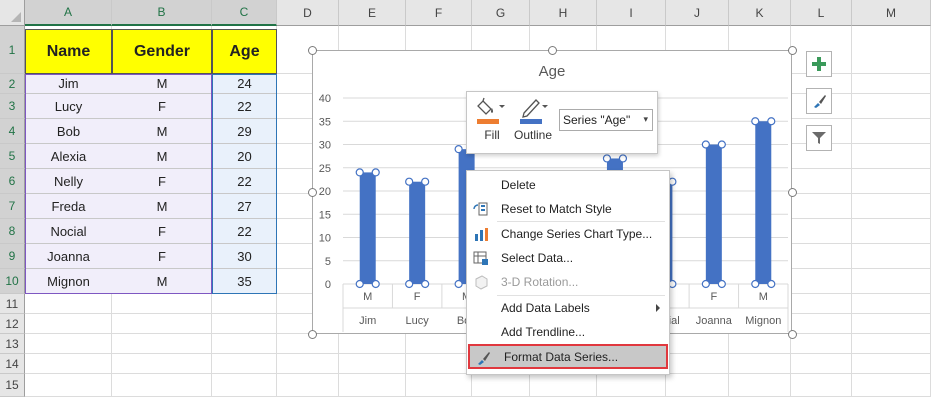  What do you see at coordinates (68, 84) in the screenshot?
I see `name-cell: Jim` at bounding box center [68, 84].